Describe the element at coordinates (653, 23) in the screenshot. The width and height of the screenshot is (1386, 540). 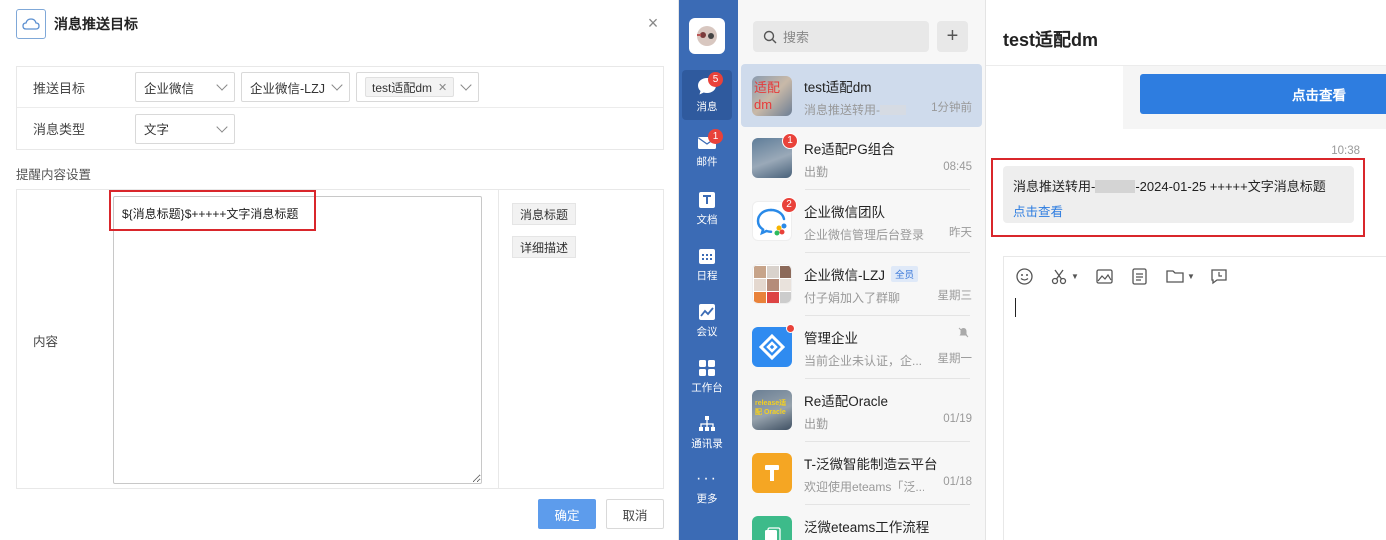
I see `close-icon: ×` at that location.